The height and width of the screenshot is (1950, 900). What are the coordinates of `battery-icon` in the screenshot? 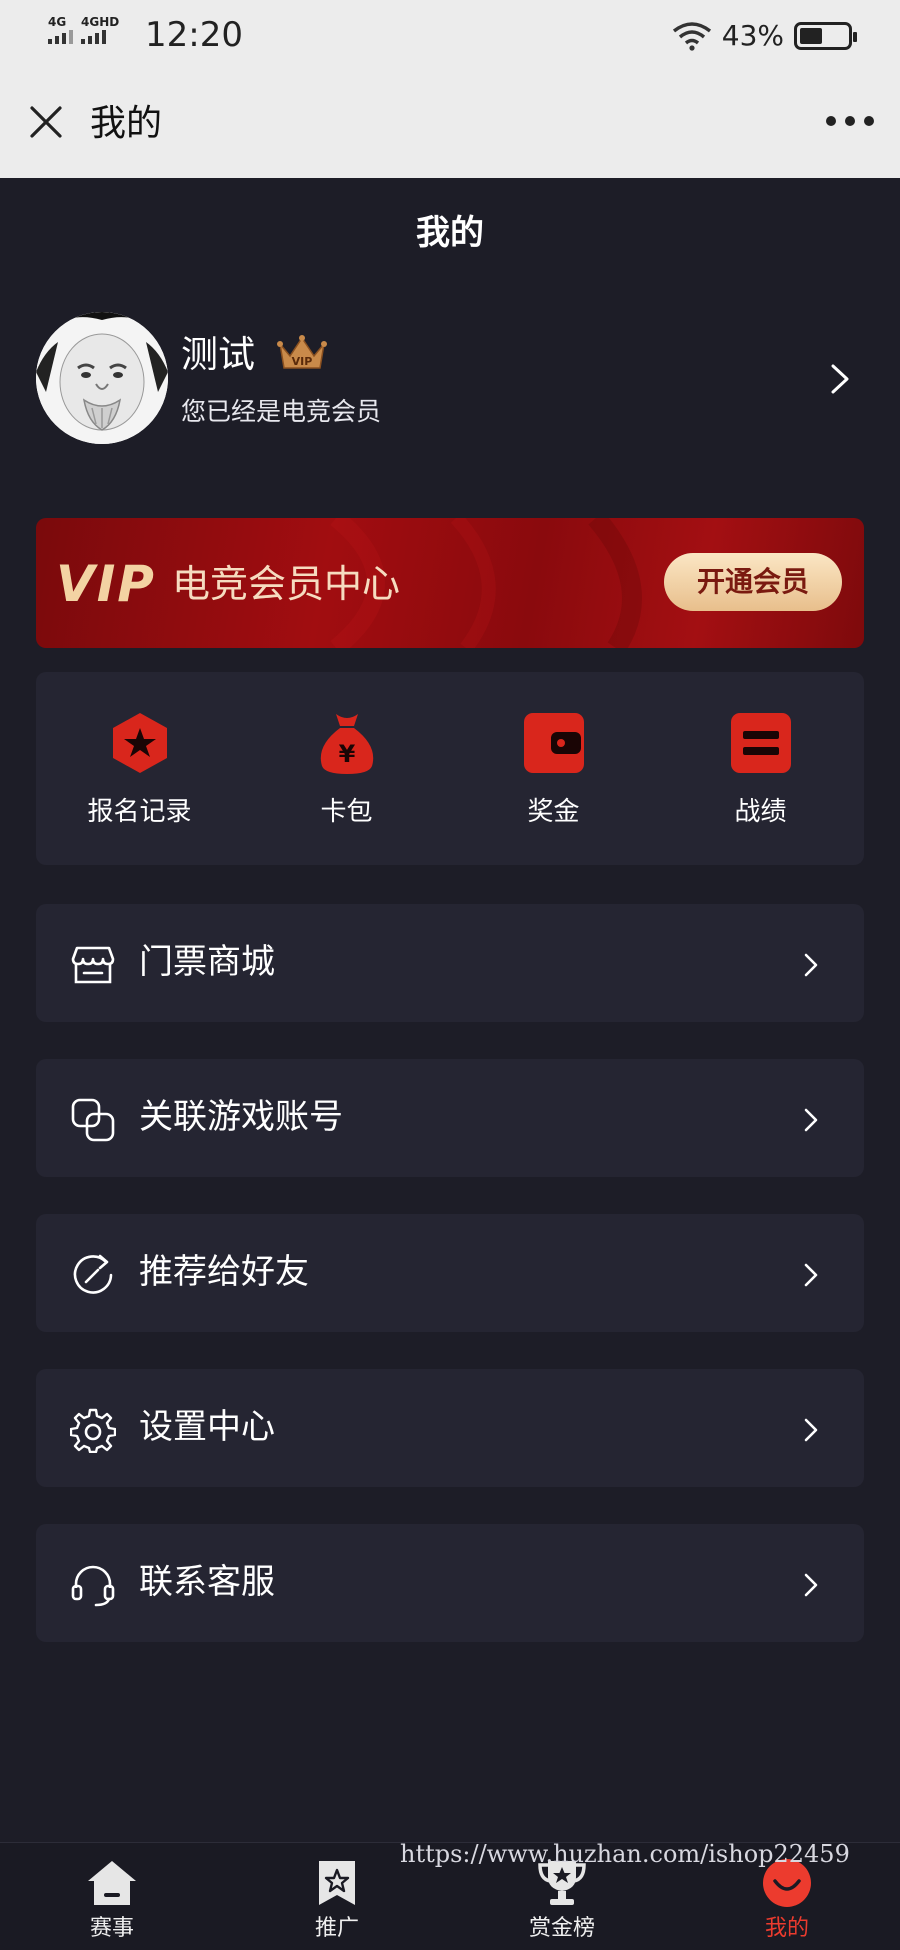 It's located at (825, 36).